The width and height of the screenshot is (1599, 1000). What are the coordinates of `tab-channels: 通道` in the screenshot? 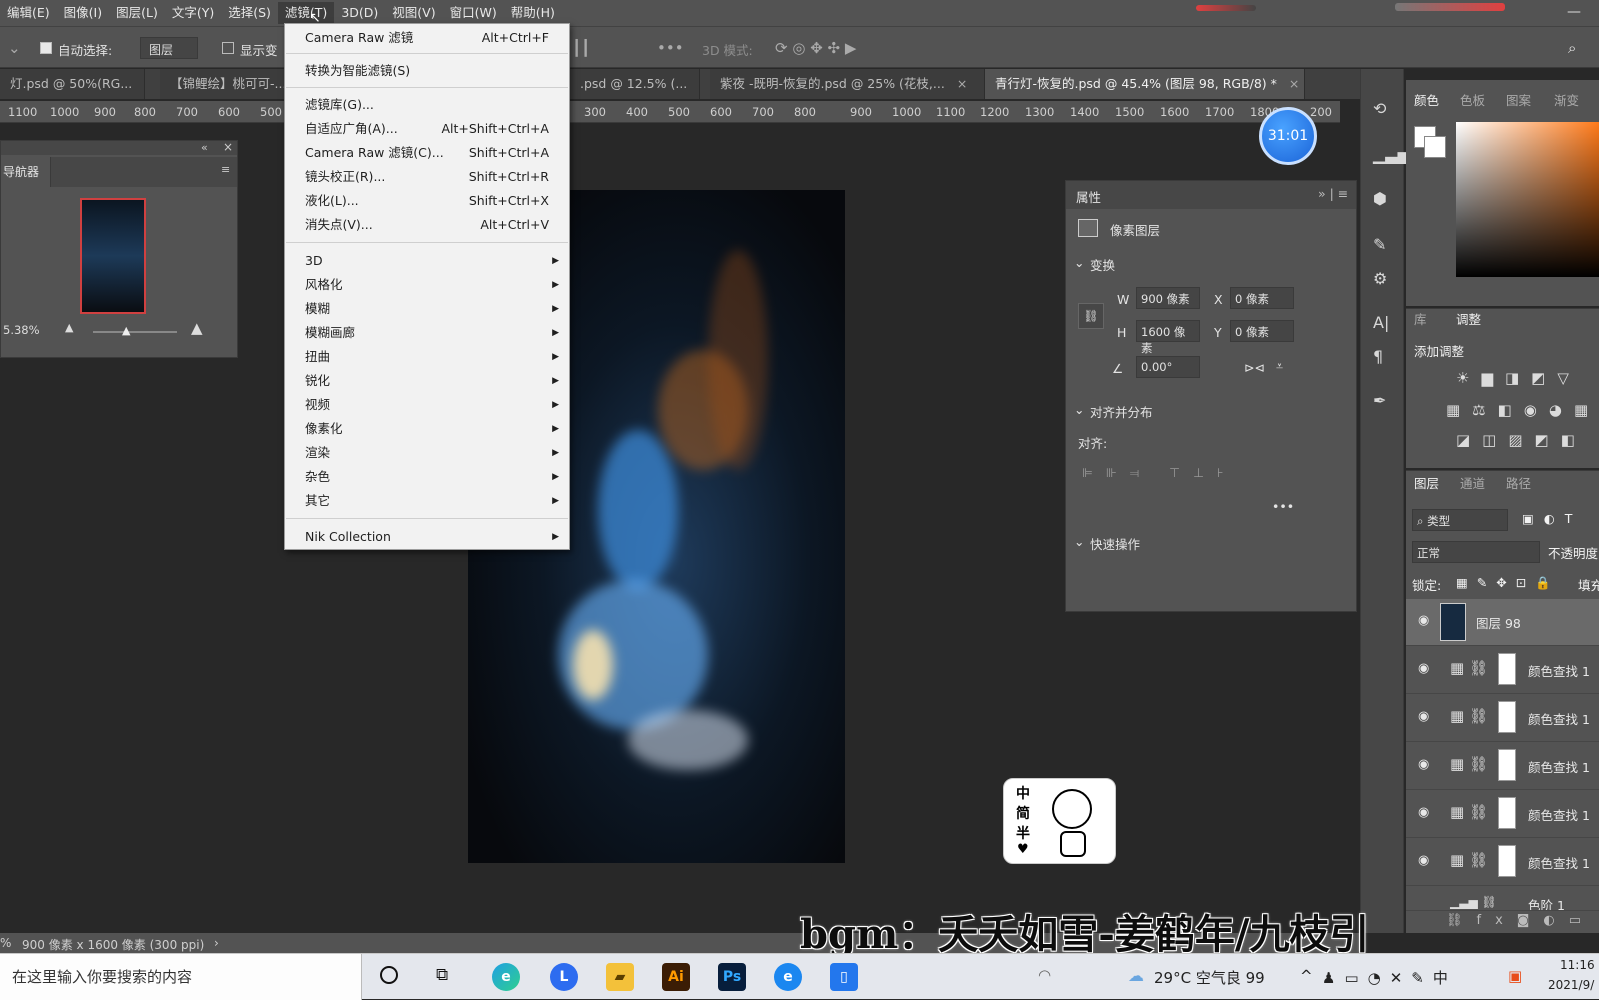 It's located at (1472, 482).